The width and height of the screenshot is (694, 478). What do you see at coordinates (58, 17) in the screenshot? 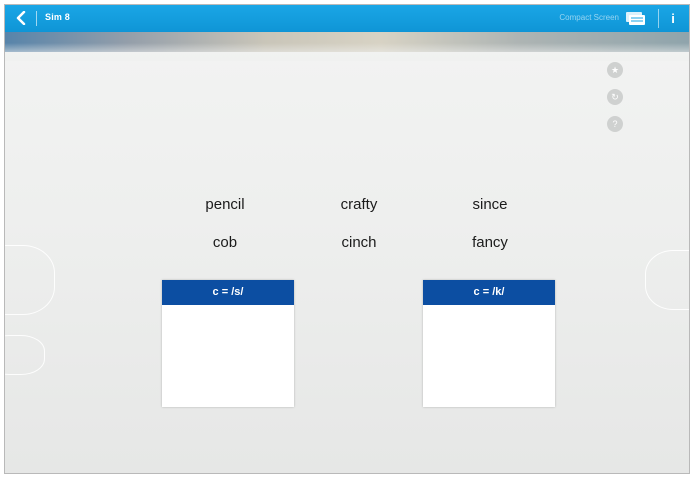
I see `app-title: Sim 8` at bounding box center [58, 17].